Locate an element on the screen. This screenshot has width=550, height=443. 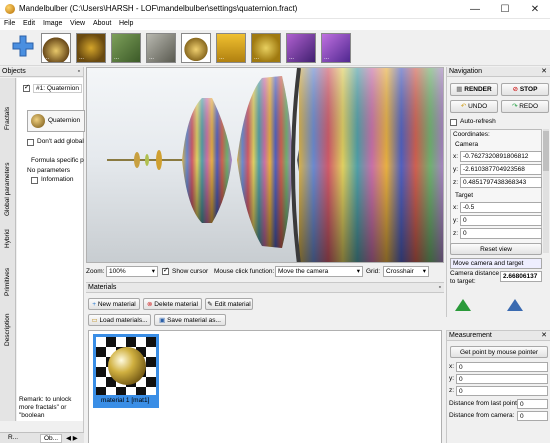
menu-file: File is located at coordinates (9, 23).